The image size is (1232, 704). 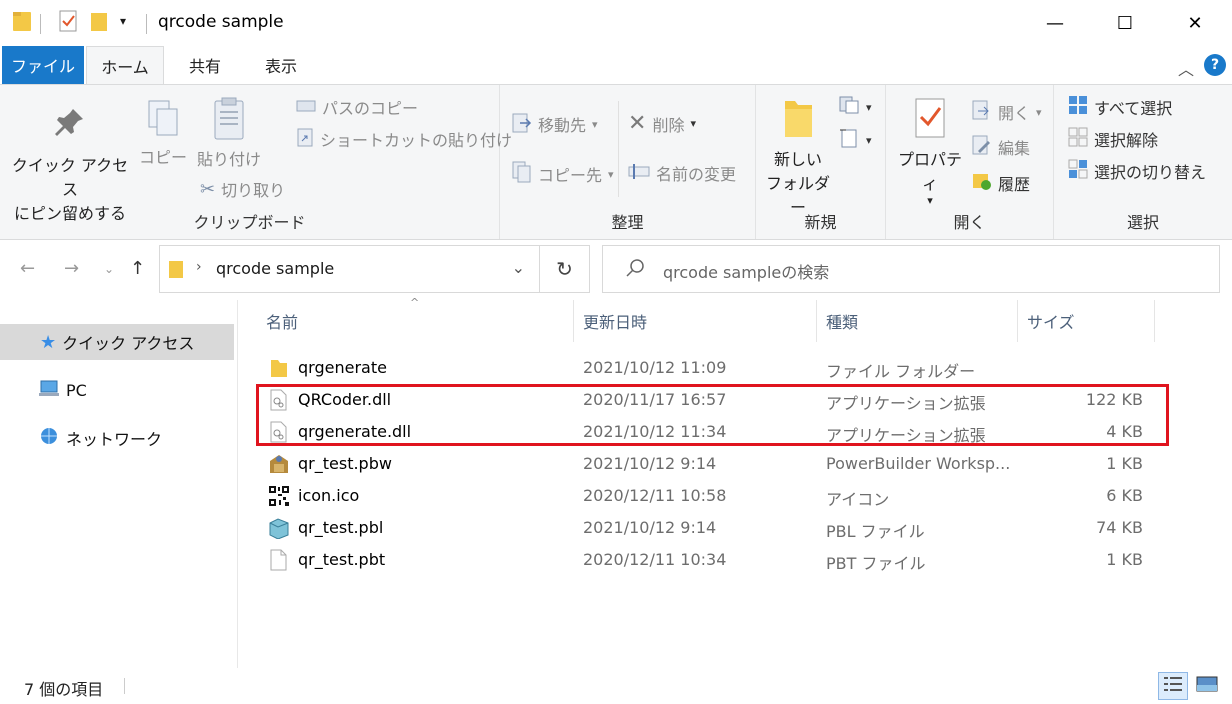 I want to click on copy-button: コピー, so click(x=163, y=134).